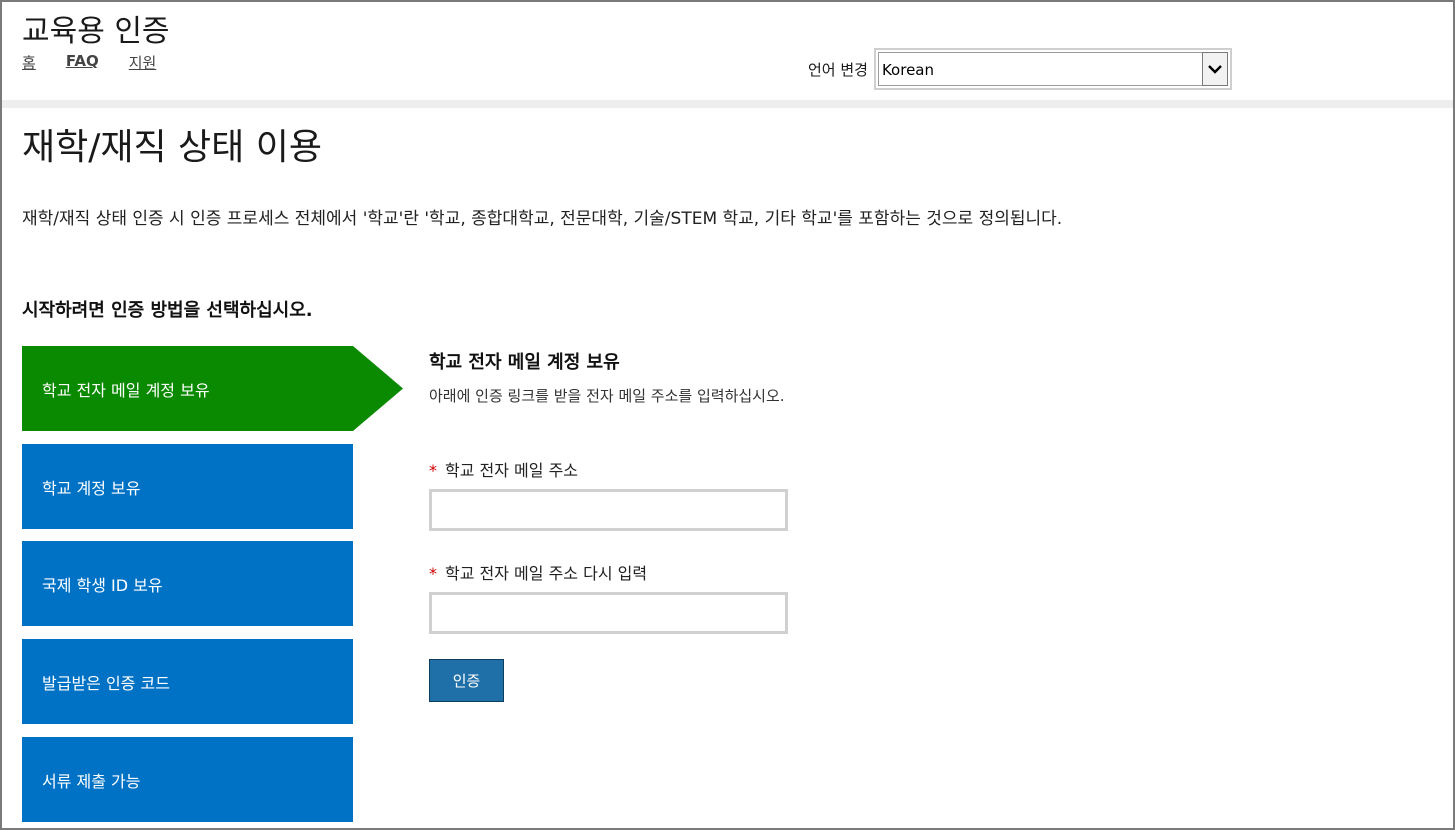 This screenshot has width=1455, height=830. I want to click on site-title: 교육용 인증, so click(96, 31).